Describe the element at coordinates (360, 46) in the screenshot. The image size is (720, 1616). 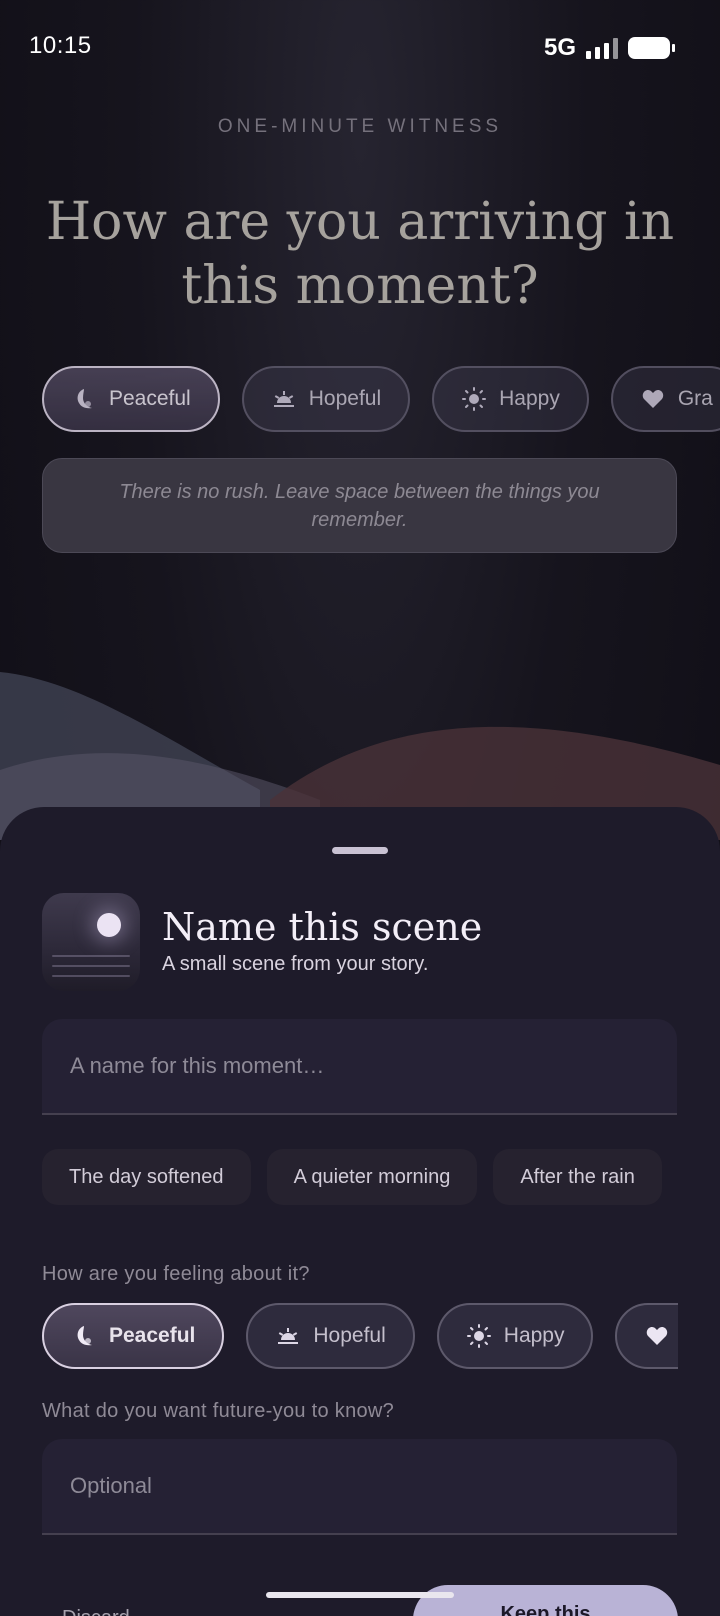
I see `status-bar: 10:15 5G` at that location.